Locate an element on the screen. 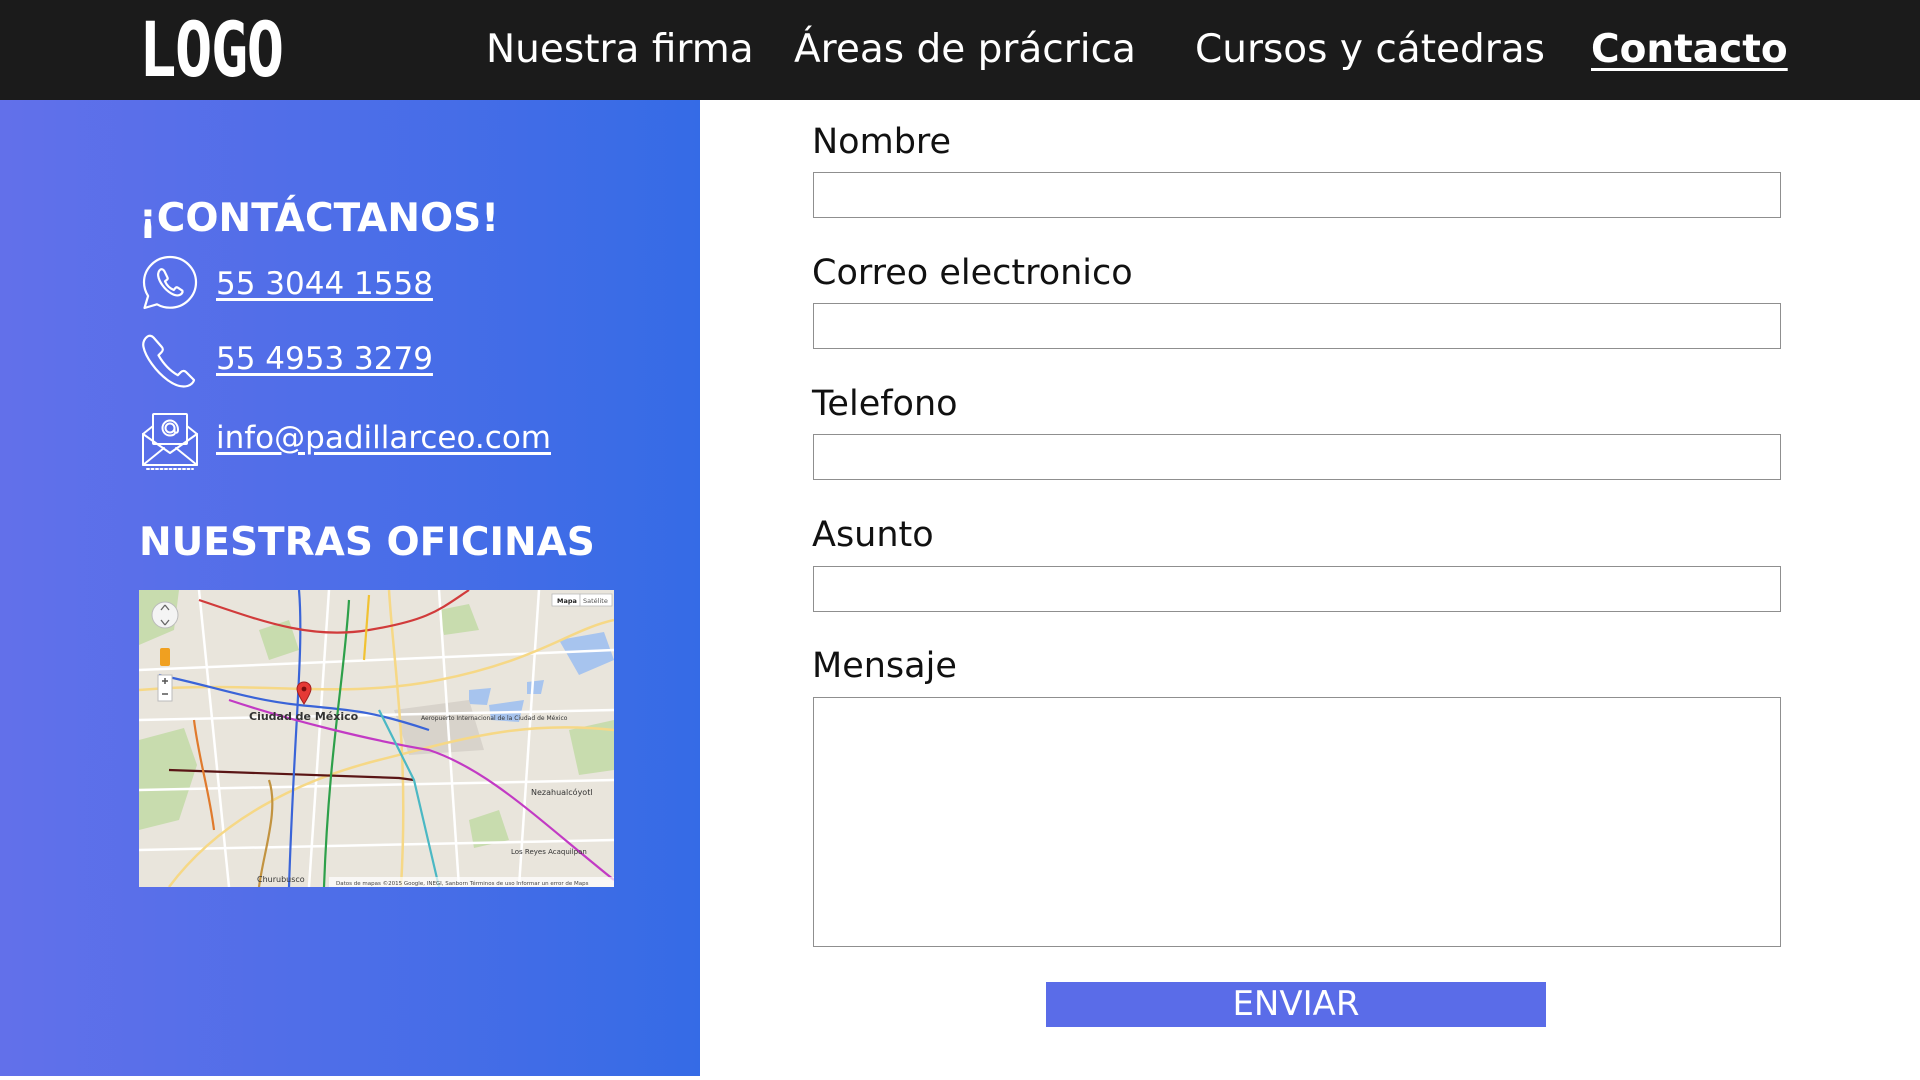 The image size is (1920, 1080). email-label: Correo electronico is located at coordinates (972, 273).